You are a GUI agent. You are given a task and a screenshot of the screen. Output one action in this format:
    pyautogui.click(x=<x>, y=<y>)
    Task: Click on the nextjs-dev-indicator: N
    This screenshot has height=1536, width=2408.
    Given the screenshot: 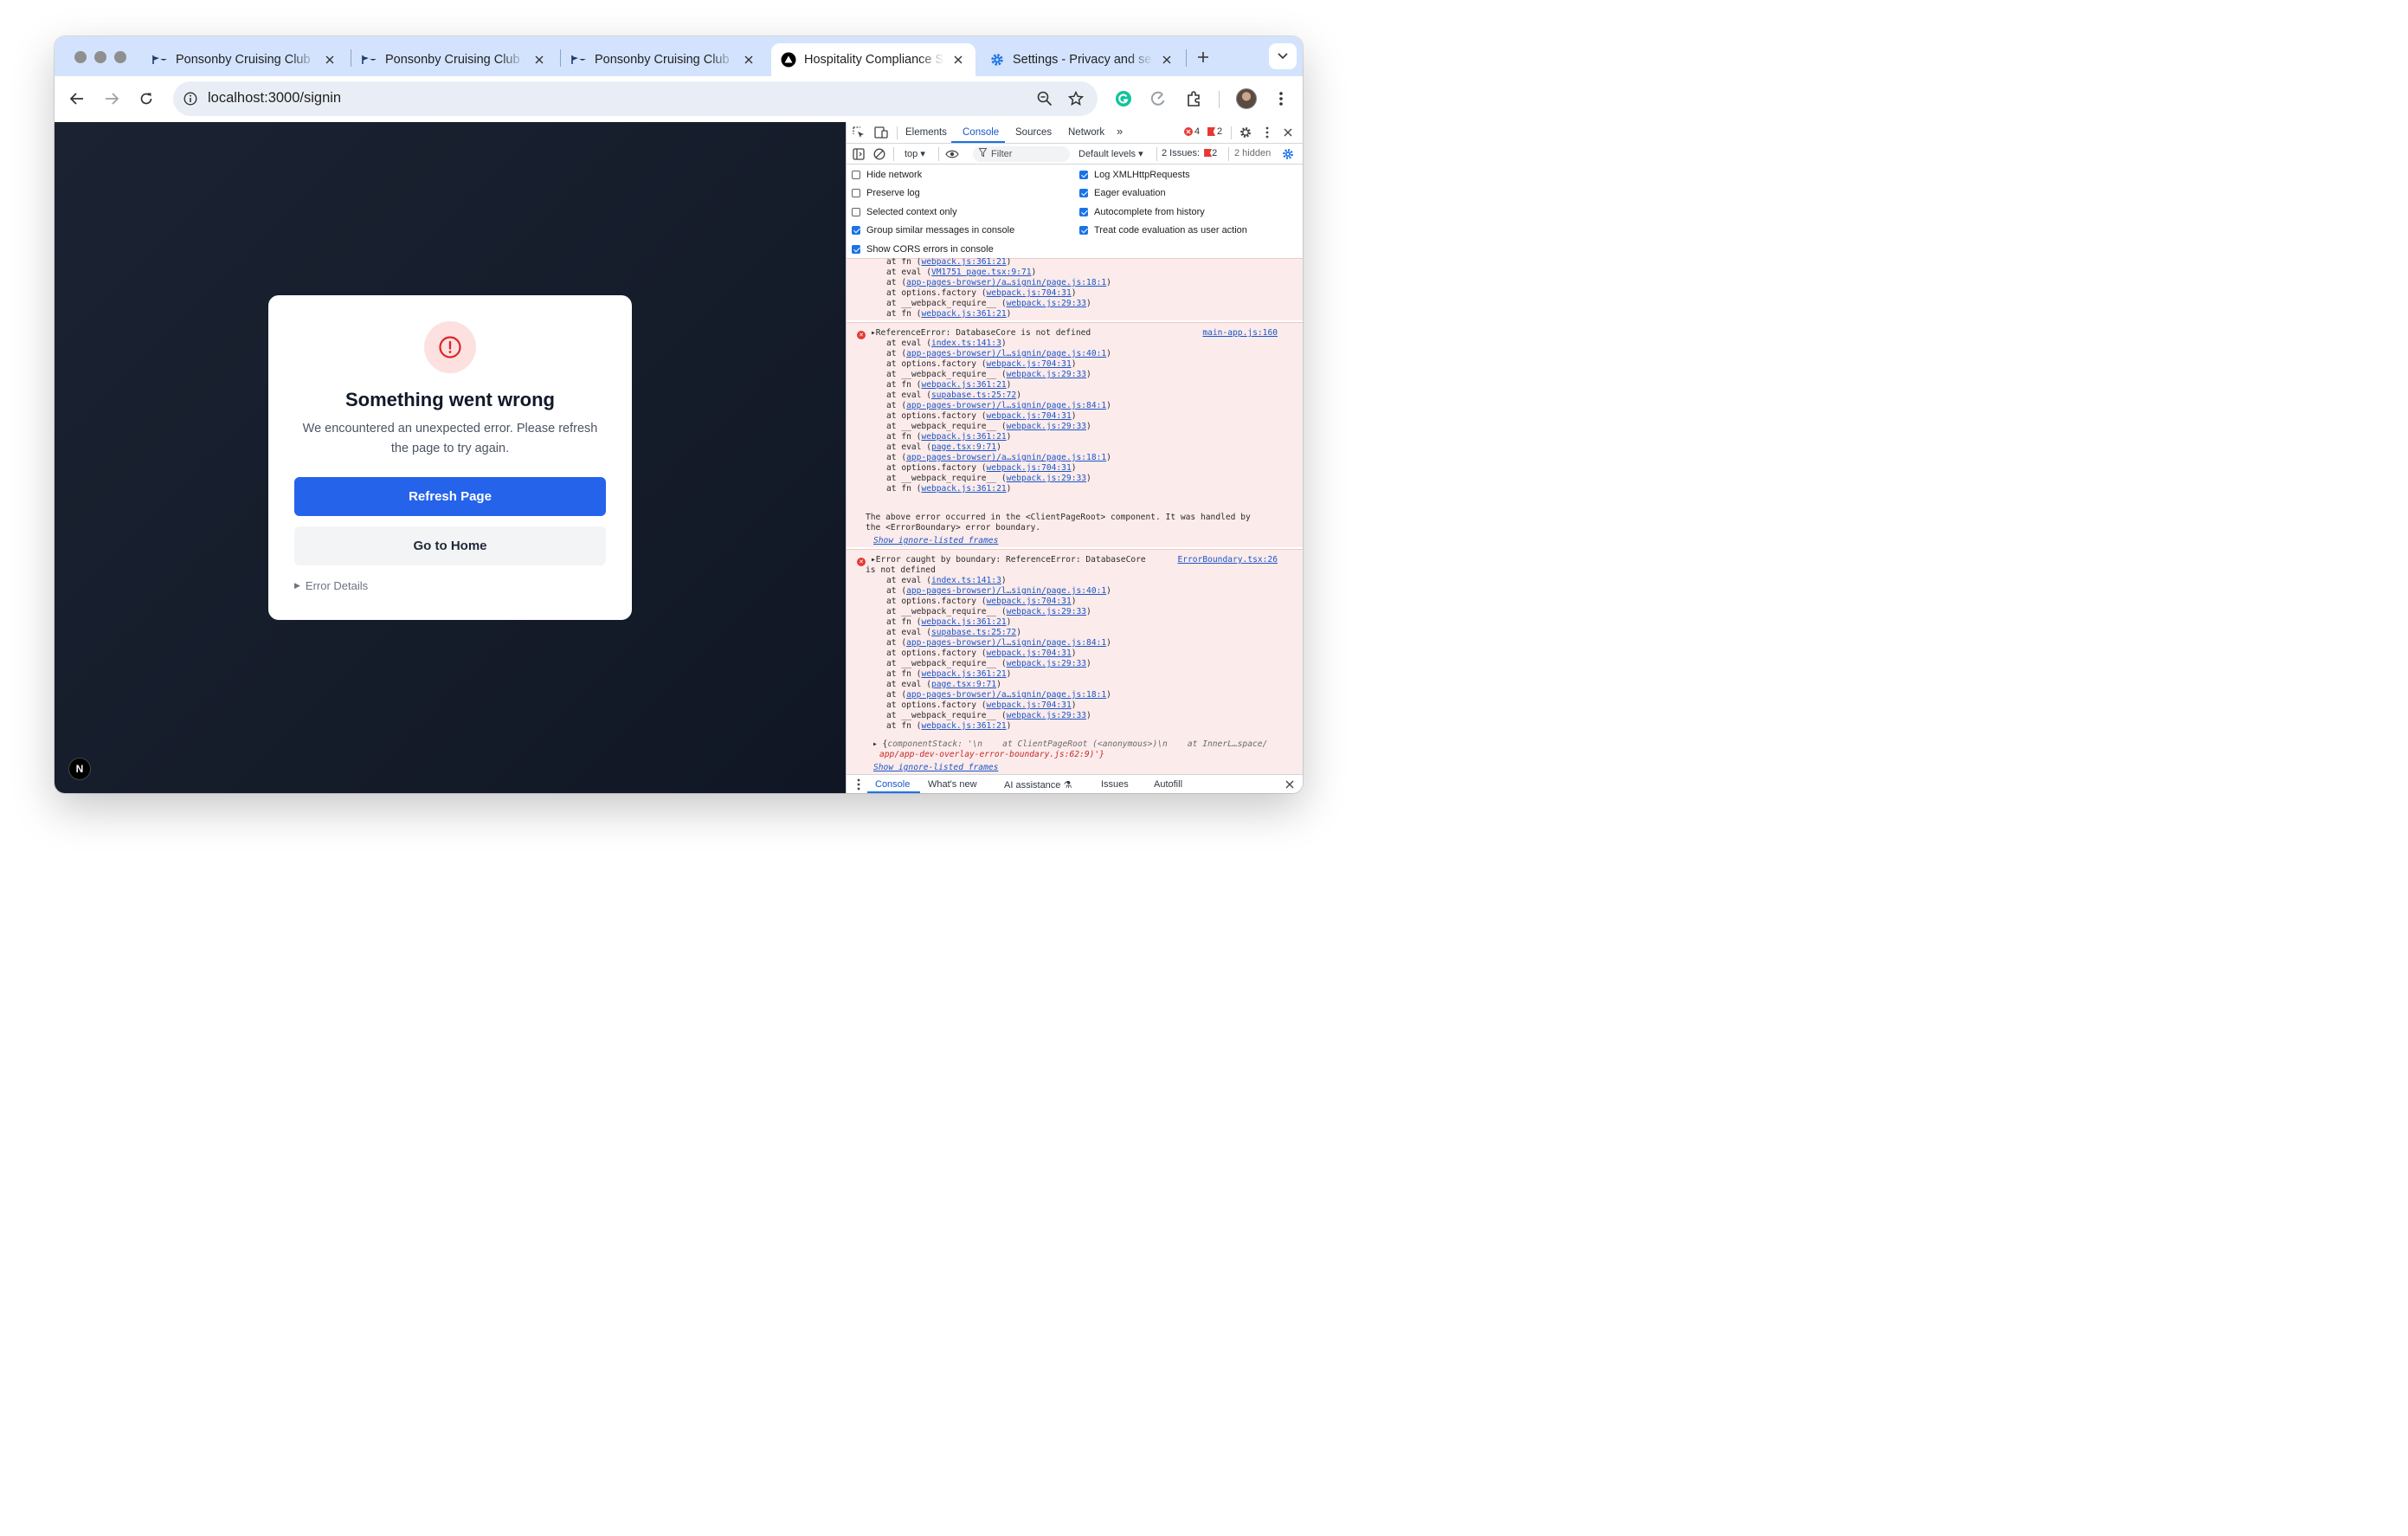 What is the action you would take?
    pyautogui.click(x=79, y=769)
    